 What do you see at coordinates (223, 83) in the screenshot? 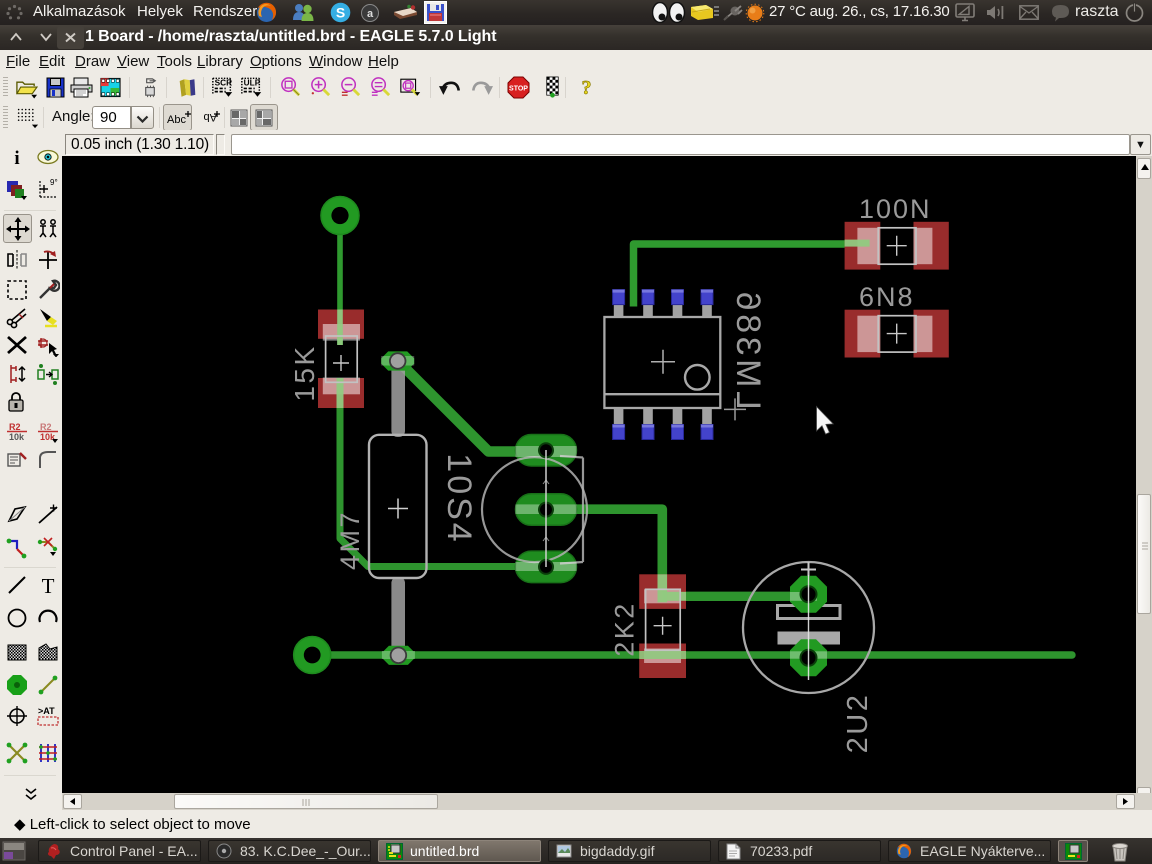
I see `svg-text: SCR` at bounding box center [223, 83].